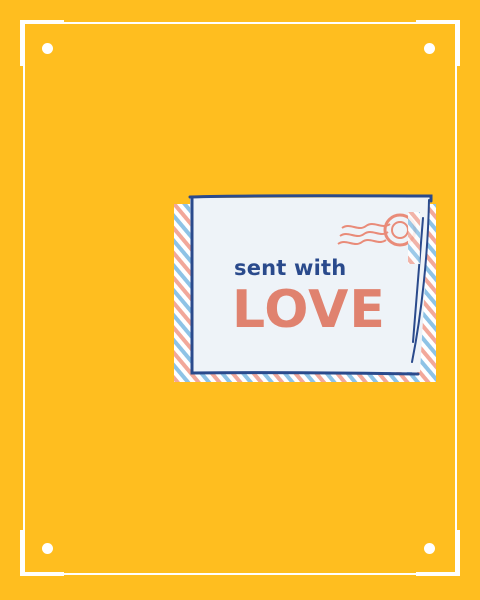 This screenshot has height=600, width=480. What do you see at coordinates (290, 268) in the screenshot?
I see `sent-with-text: sent with` at bounding box center [290, 268].